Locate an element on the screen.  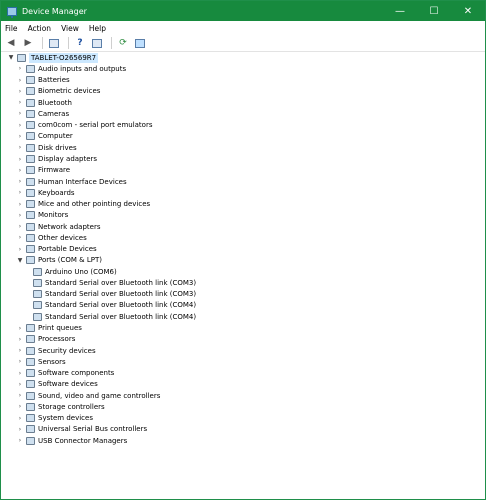
properties-icon is located at coordinates (54, 43).